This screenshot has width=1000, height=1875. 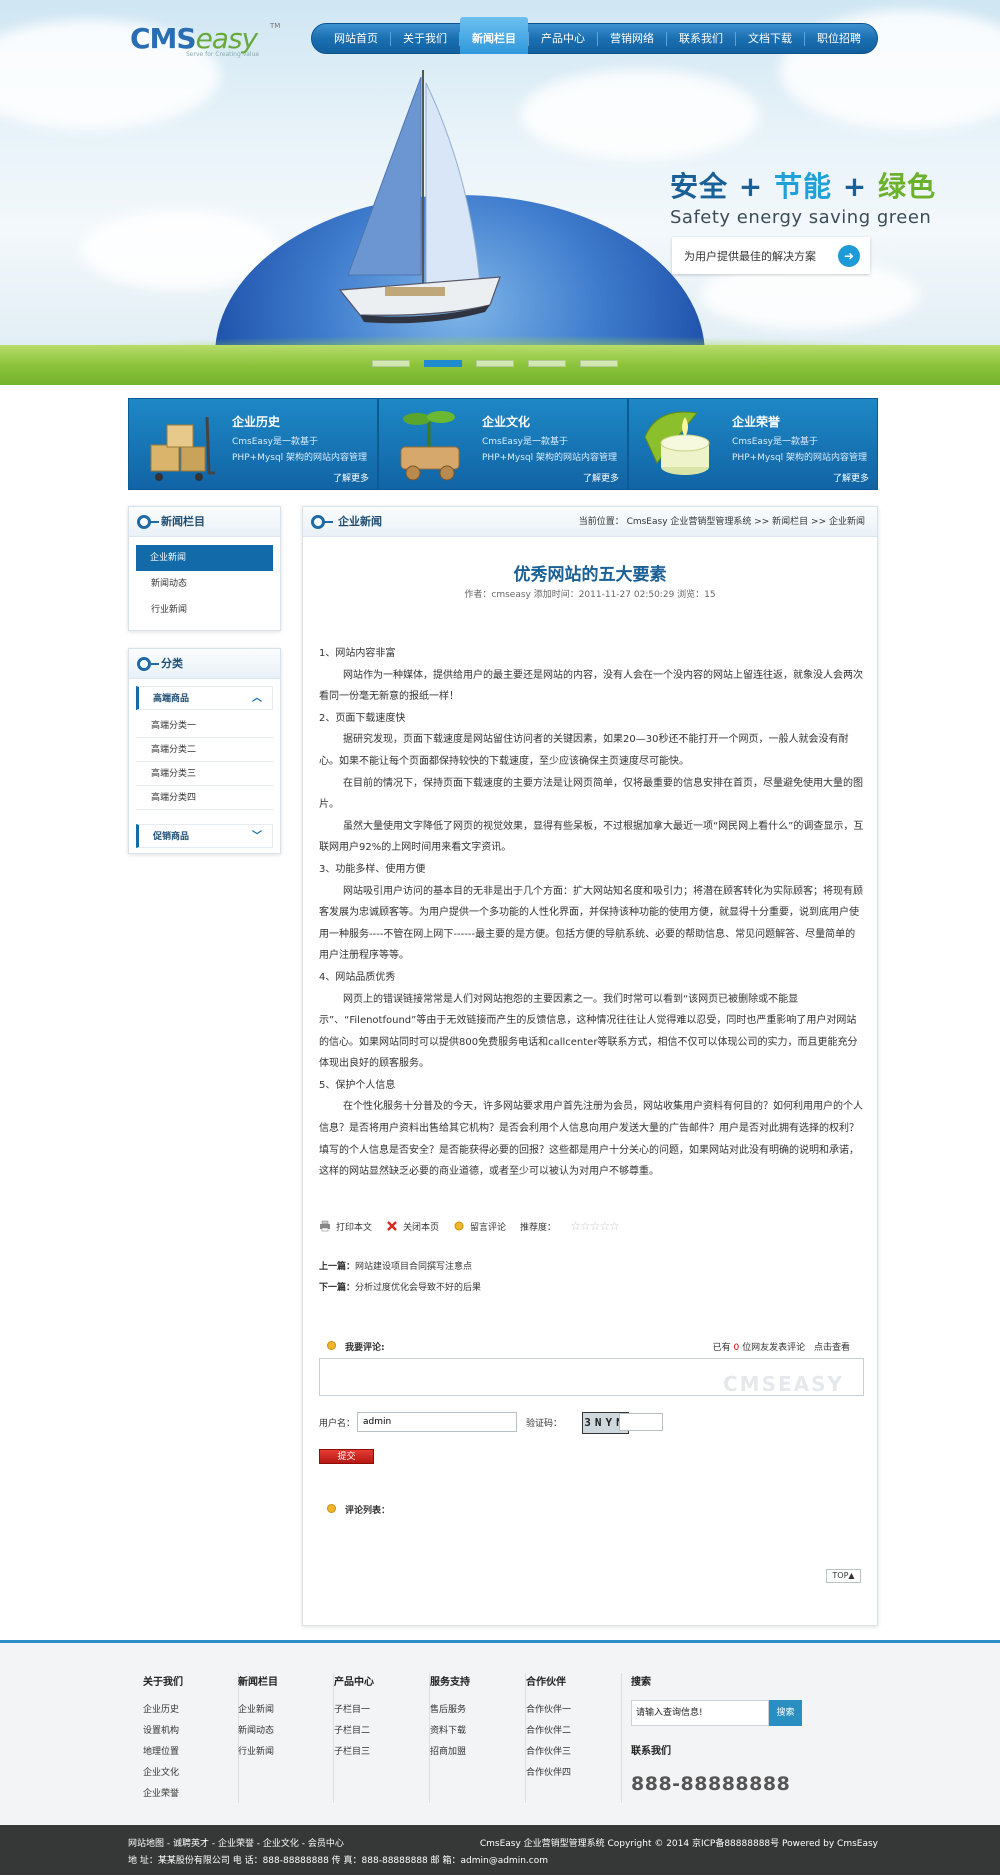 I want to click on next-title: 分析过度优化会导致不好的后果, so click(x=418, y=1288).